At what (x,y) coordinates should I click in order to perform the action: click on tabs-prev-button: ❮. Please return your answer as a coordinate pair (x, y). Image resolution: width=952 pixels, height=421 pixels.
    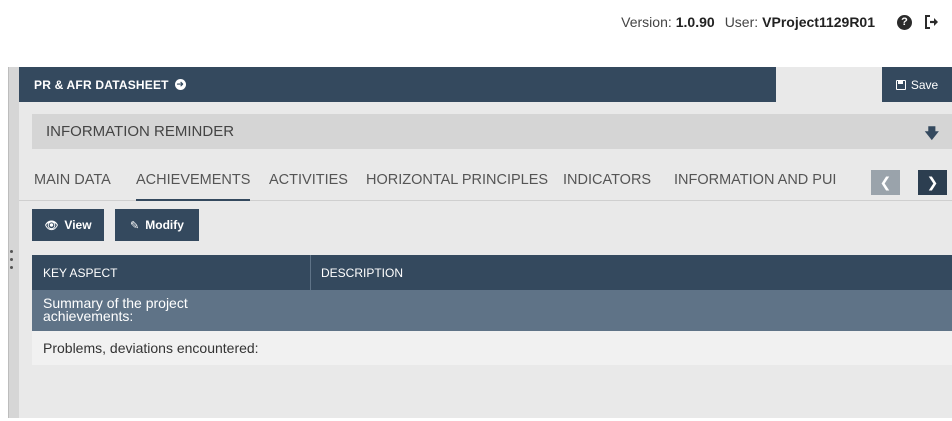
    Looking at the image, I should click on (885, 182).